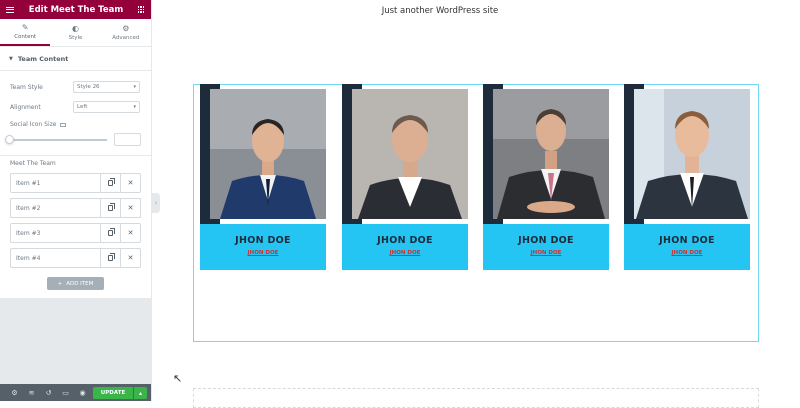 The image size is (800, 408). Describe the element at coordinates (75, 183) in the screenshot. I see `repeater-item: Item #1 ✕` at that location.